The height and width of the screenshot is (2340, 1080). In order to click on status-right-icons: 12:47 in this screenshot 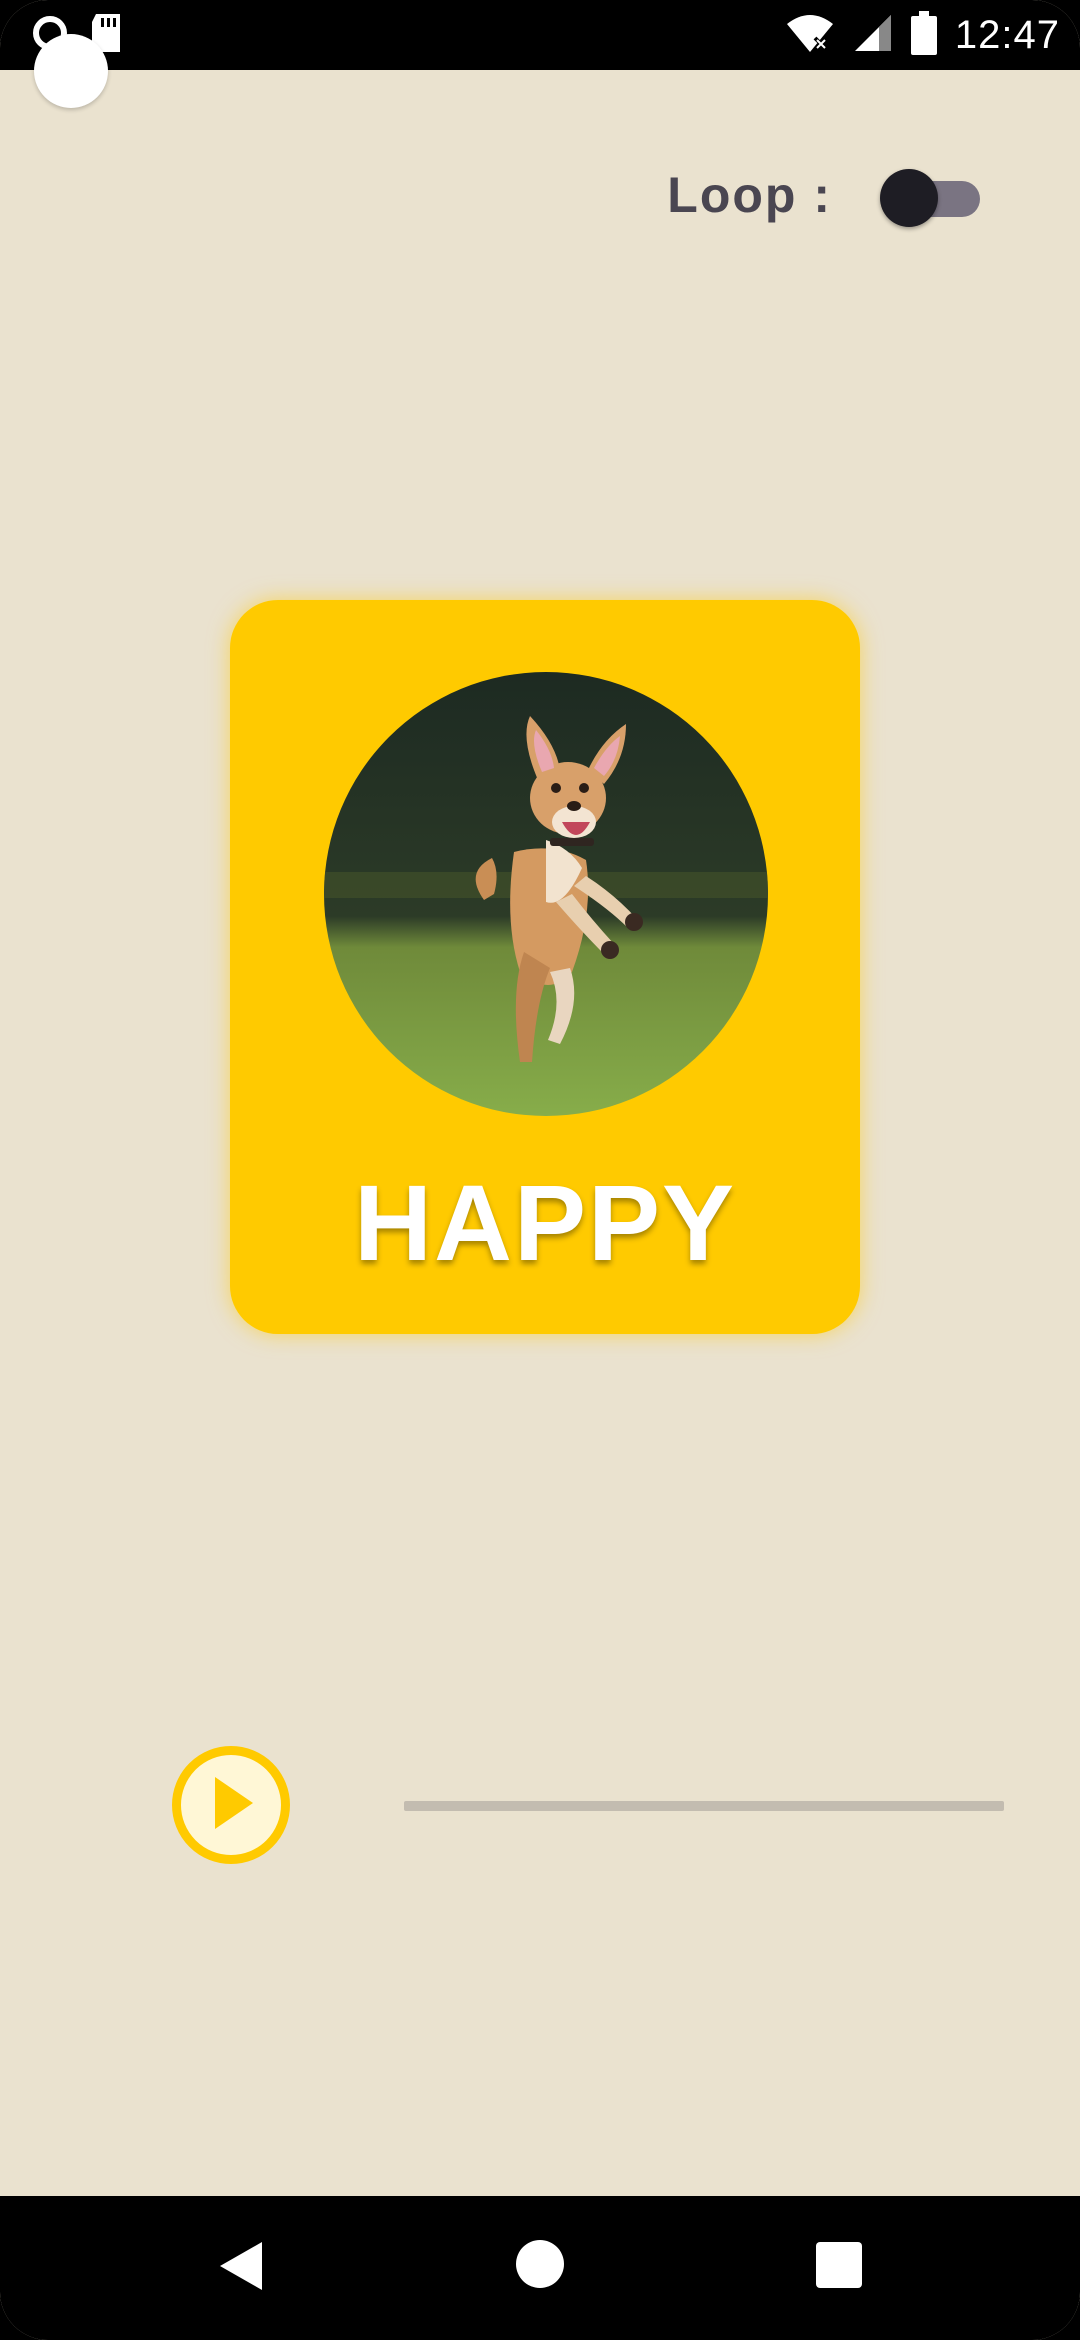, I will do `click(922, 35)`.